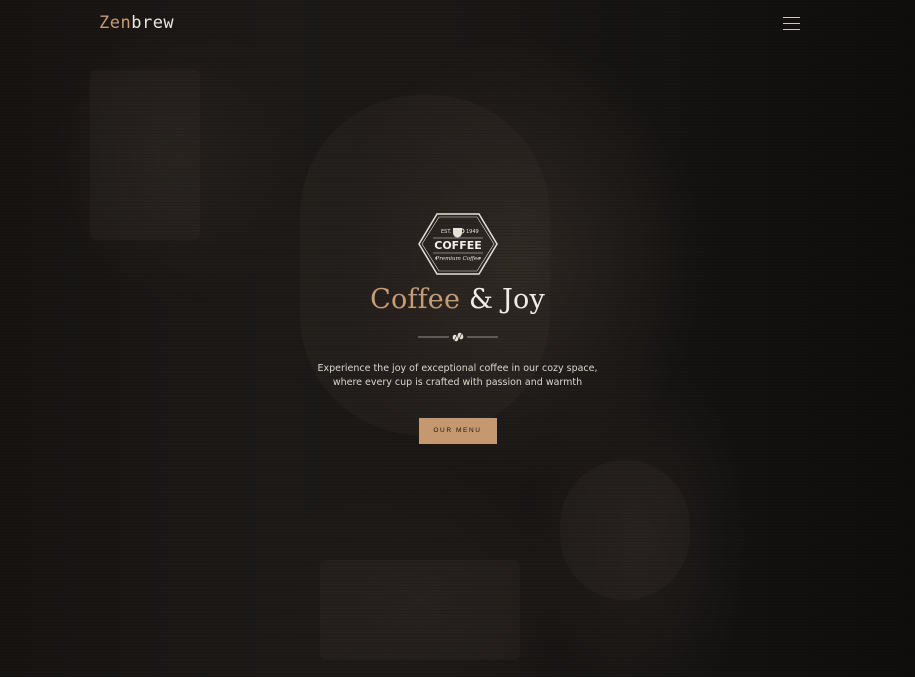 This screenshot has width=915, height=677. I want to click on badge-title: COFFEE, so click(457, 245).